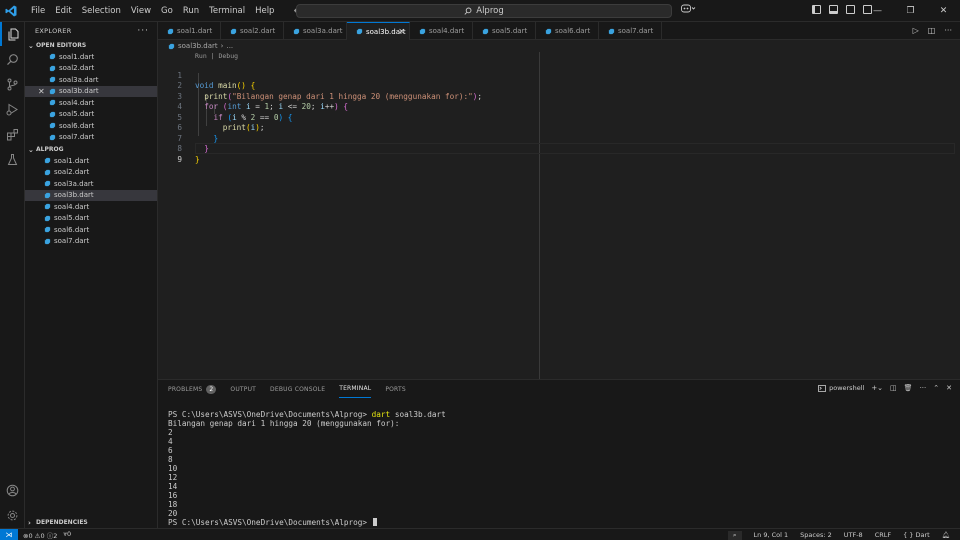 This screenshot has height=540, width=960. I want to click on account-icon, so click(12, 490).